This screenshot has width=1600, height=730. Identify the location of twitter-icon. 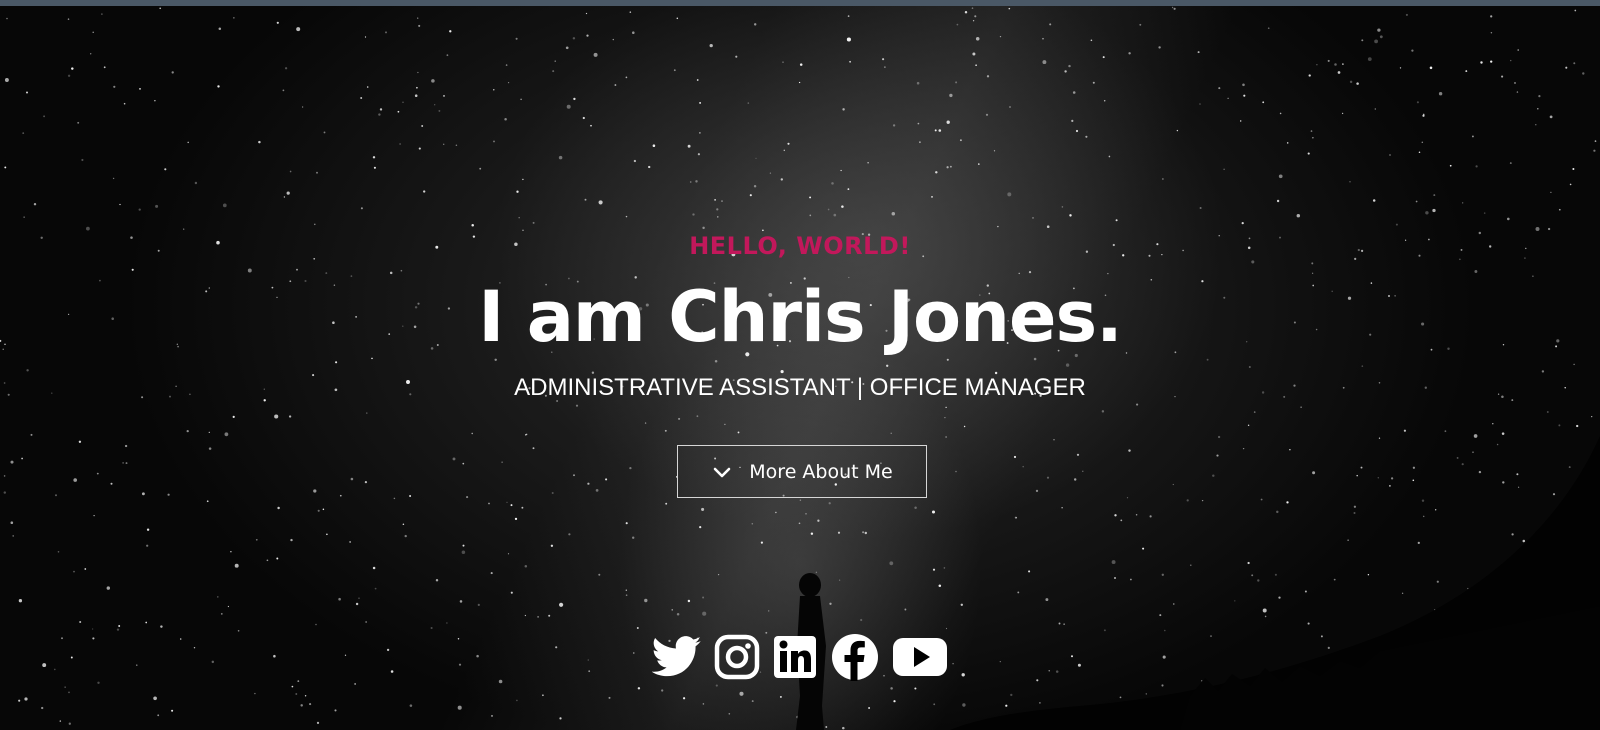
(677, 657).